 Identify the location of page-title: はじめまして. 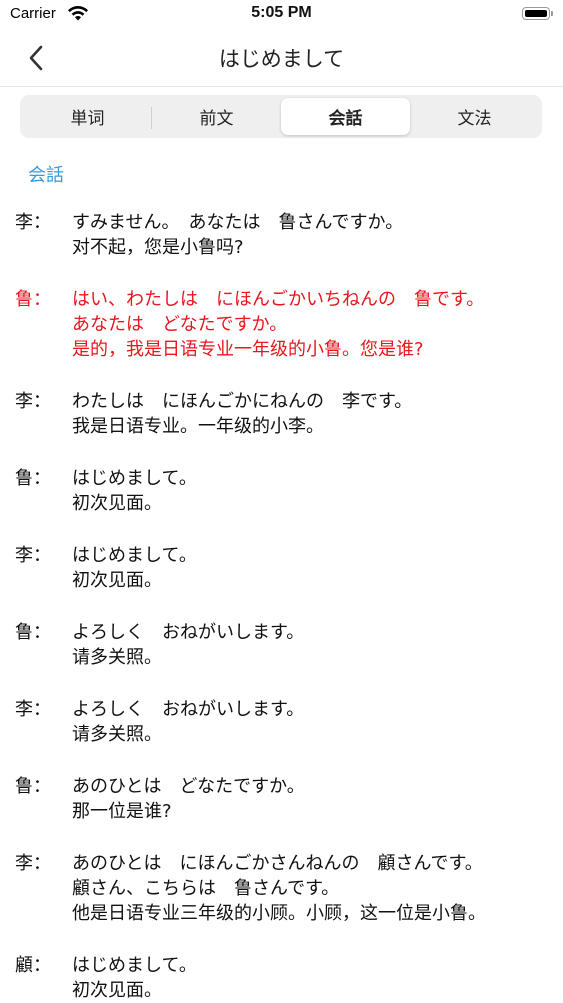
(281, 59).